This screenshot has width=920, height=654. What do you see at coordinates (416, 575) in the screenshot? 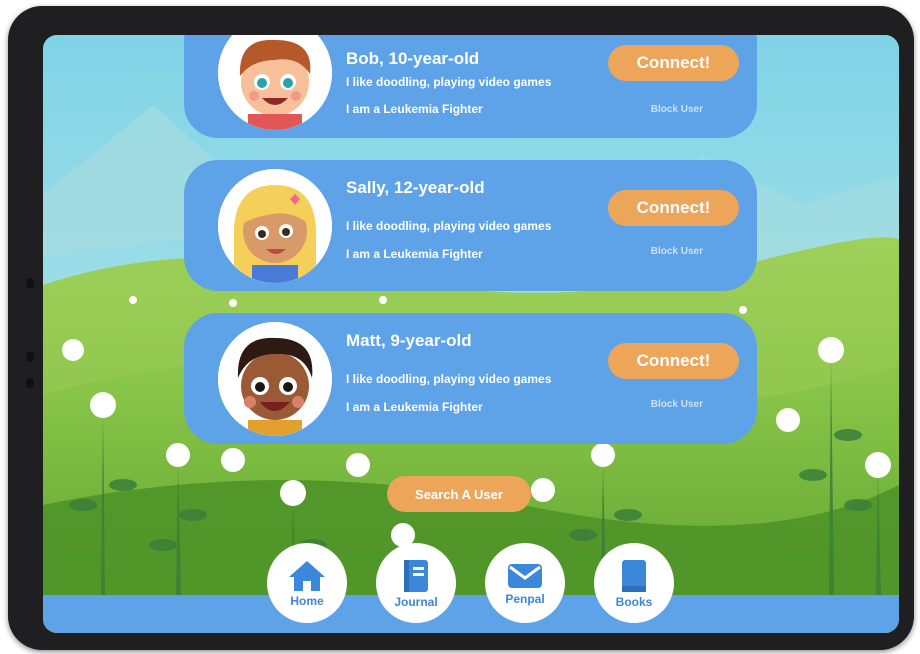
I see `journal-icon` at bounding box center [416, 575].